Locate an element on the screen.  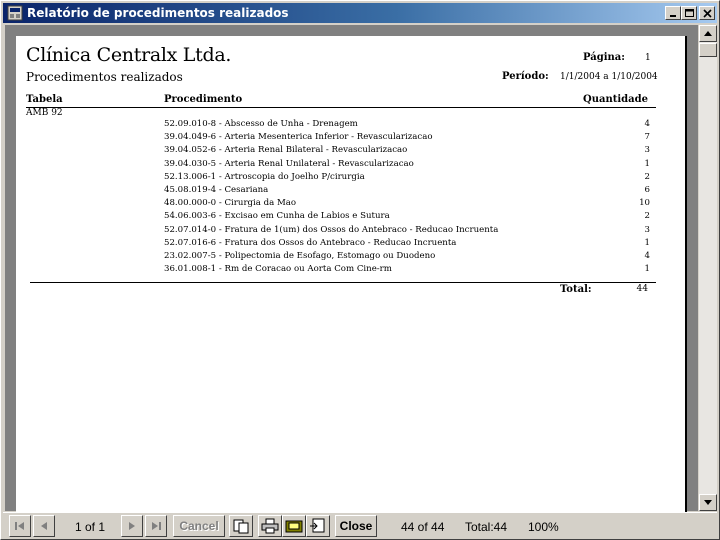
total-count: Total:44 is located at coordinates (486, 527).